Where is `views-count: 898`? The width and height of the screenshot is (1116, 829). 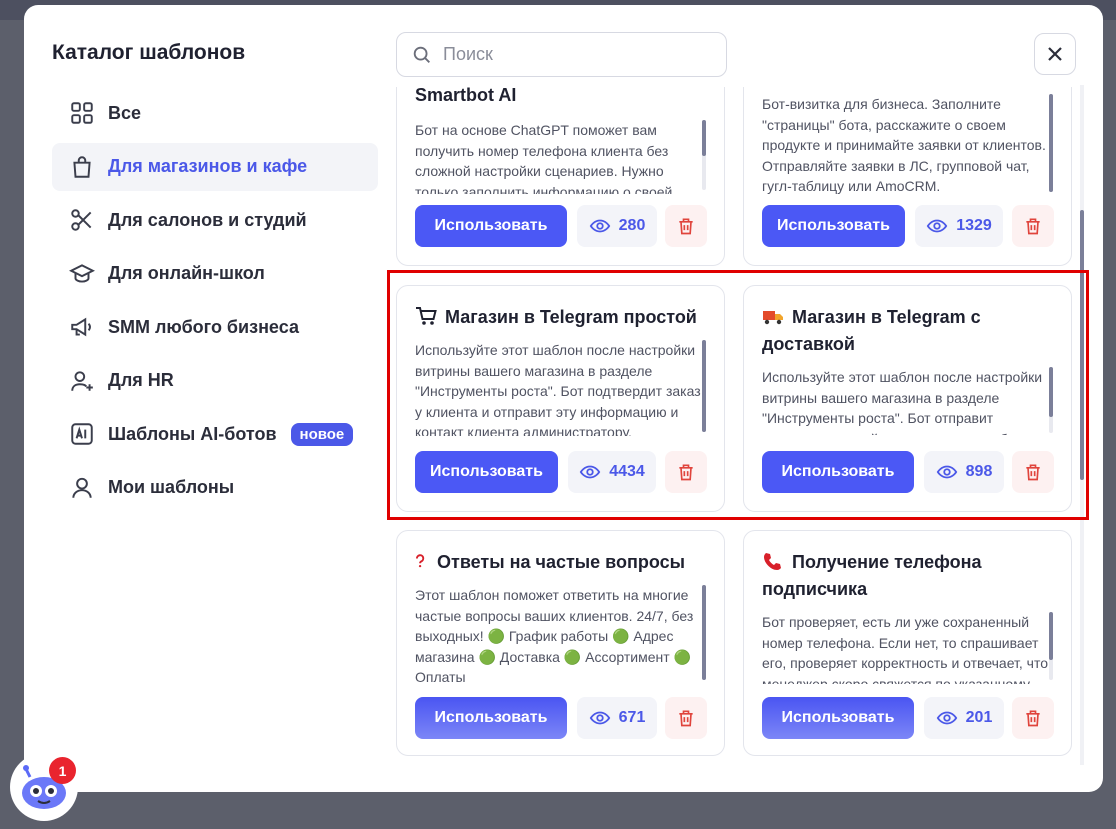 views-count: 898 is located at coordinates (979, 471).